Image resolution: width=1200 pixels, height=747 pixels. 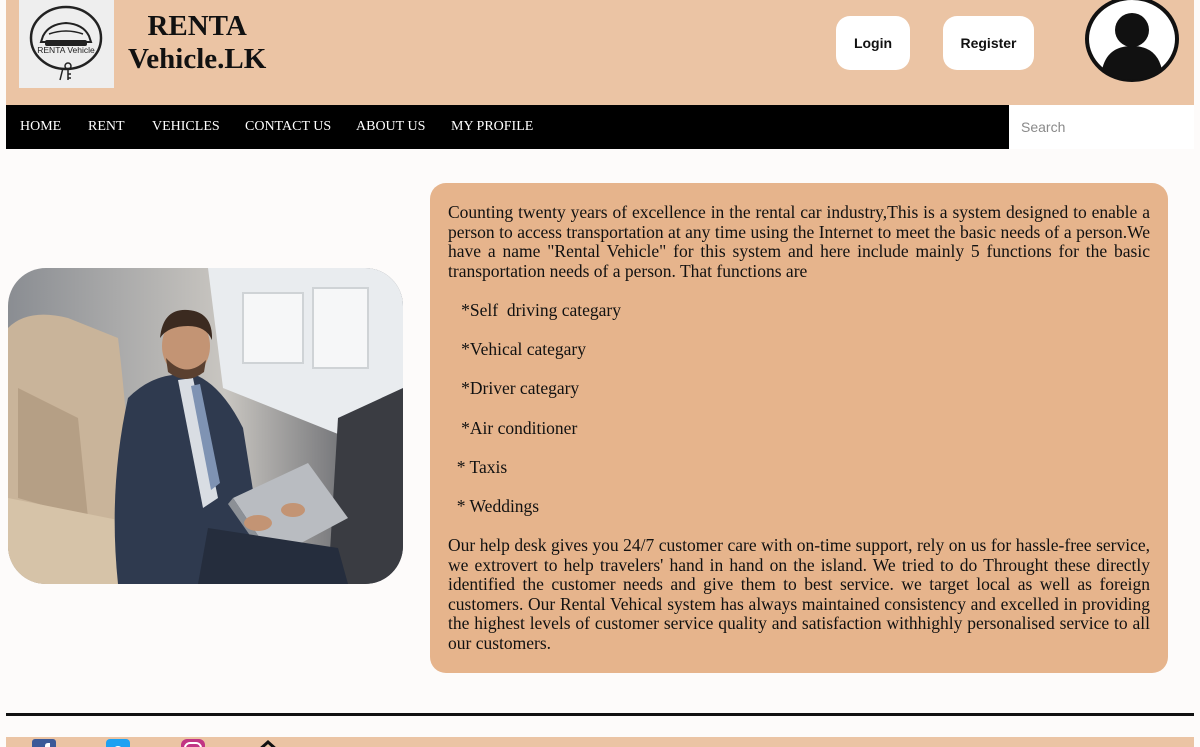 What do you see at coordinates (66, 50) in the screenshot?
I see `logo-text: RENTA Vehicle` at bounding box center [66, 50].